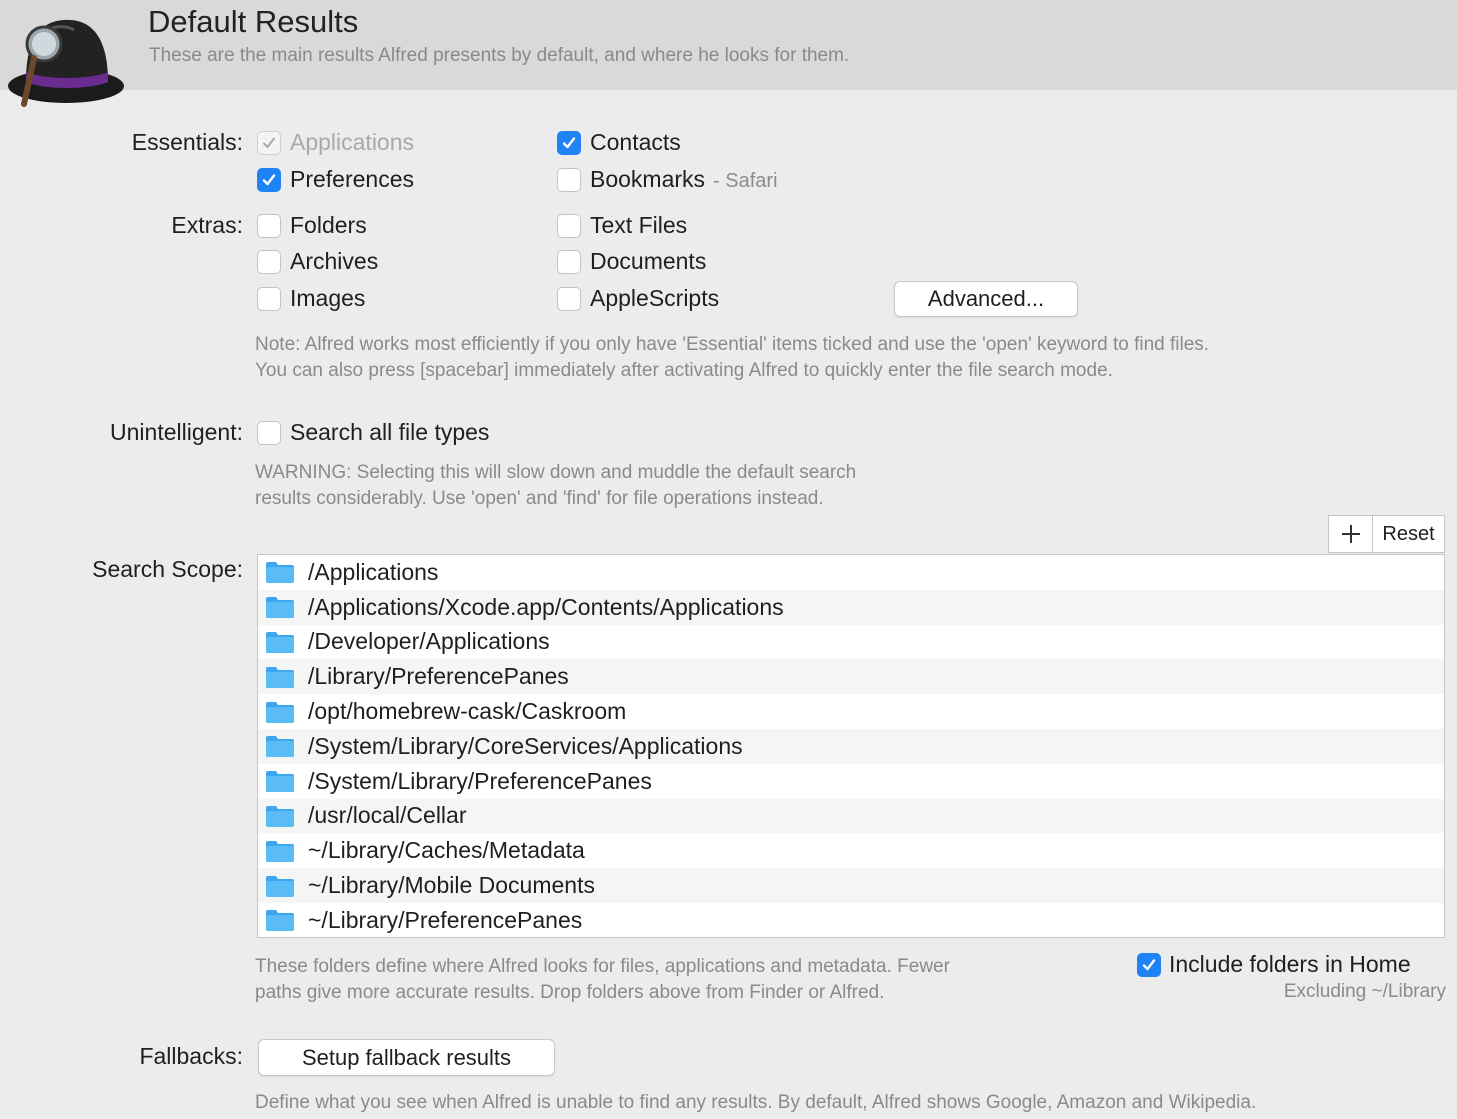 This screenshot has width=1457, height=1119. Describe the element at coordinates (187, 142) in the screenshot. I see `essentials-label: Essentials:` at that location.